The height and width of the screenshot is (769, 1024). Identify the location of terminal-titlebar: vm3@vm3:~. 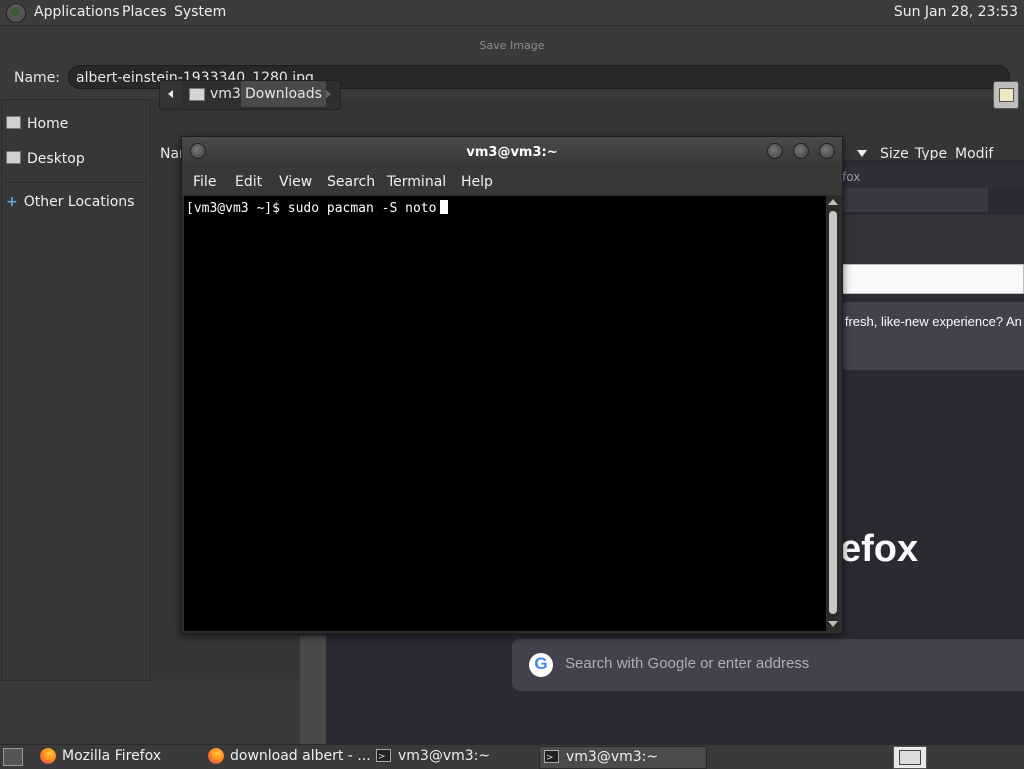
(512, 152).